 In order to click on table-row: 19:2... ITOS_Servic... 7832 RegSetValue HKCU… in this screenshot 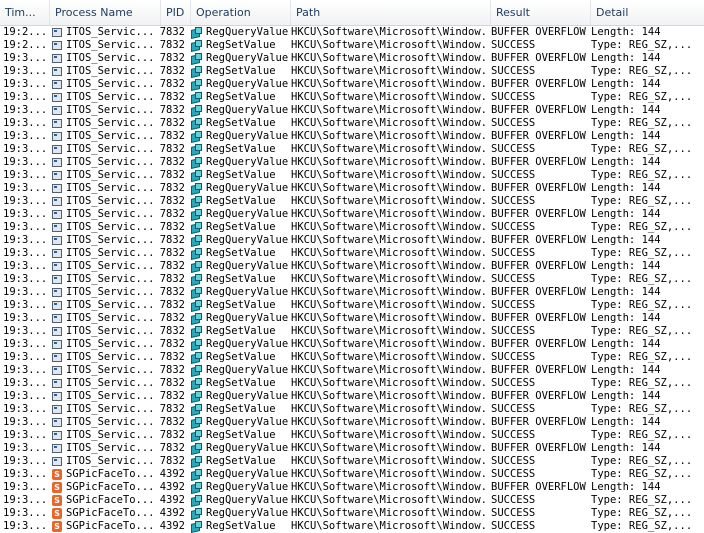, I will do `click(352, 45)`.